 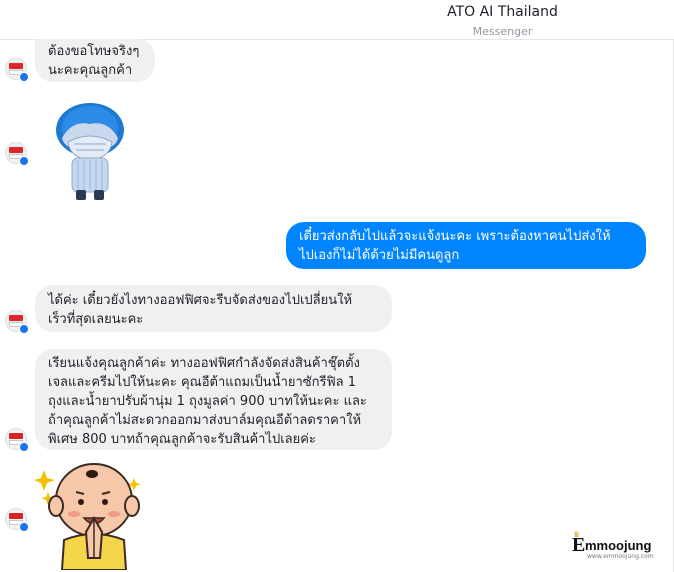 What do you see at coordinates (95, 60) in the screenshot?
I see `incoming-message: ต้องขอโทษจริงๆ นะคะคุณลูกค้า` at bounding box center [95, 60].